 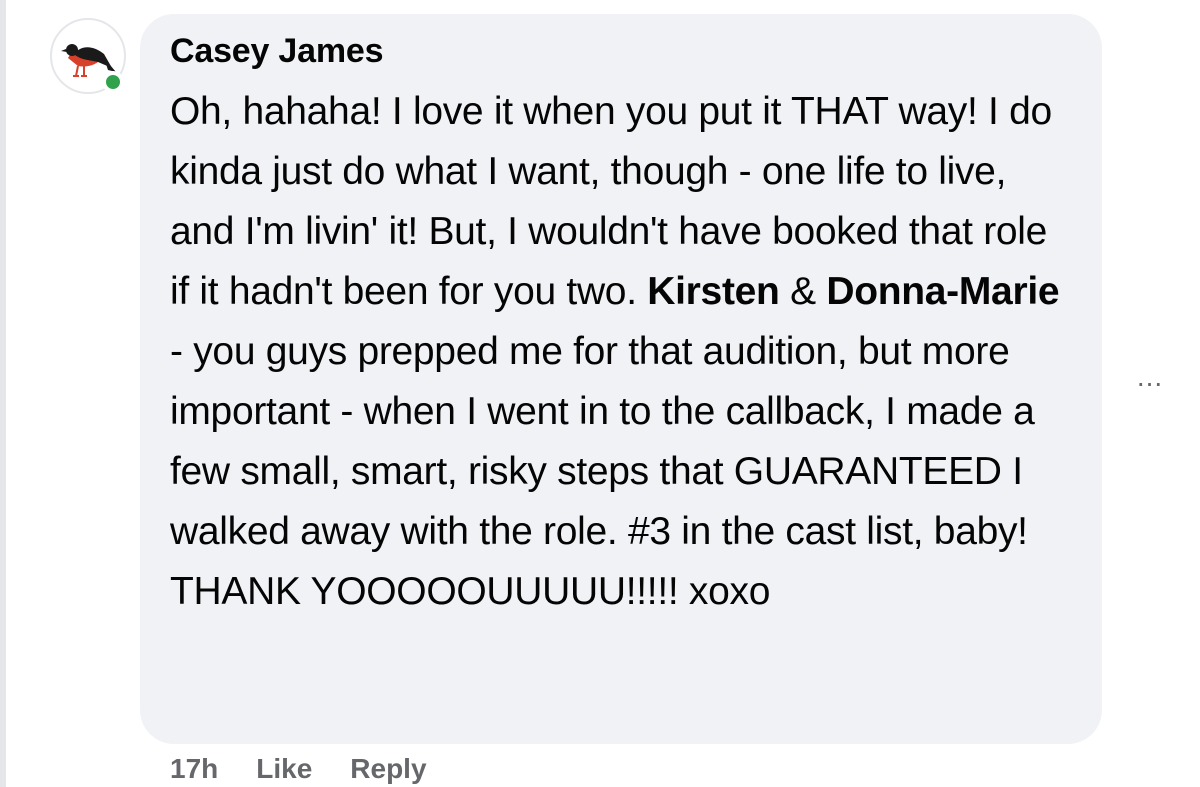 I want to click on reply-button: Reply, so click(x=388, y=769).